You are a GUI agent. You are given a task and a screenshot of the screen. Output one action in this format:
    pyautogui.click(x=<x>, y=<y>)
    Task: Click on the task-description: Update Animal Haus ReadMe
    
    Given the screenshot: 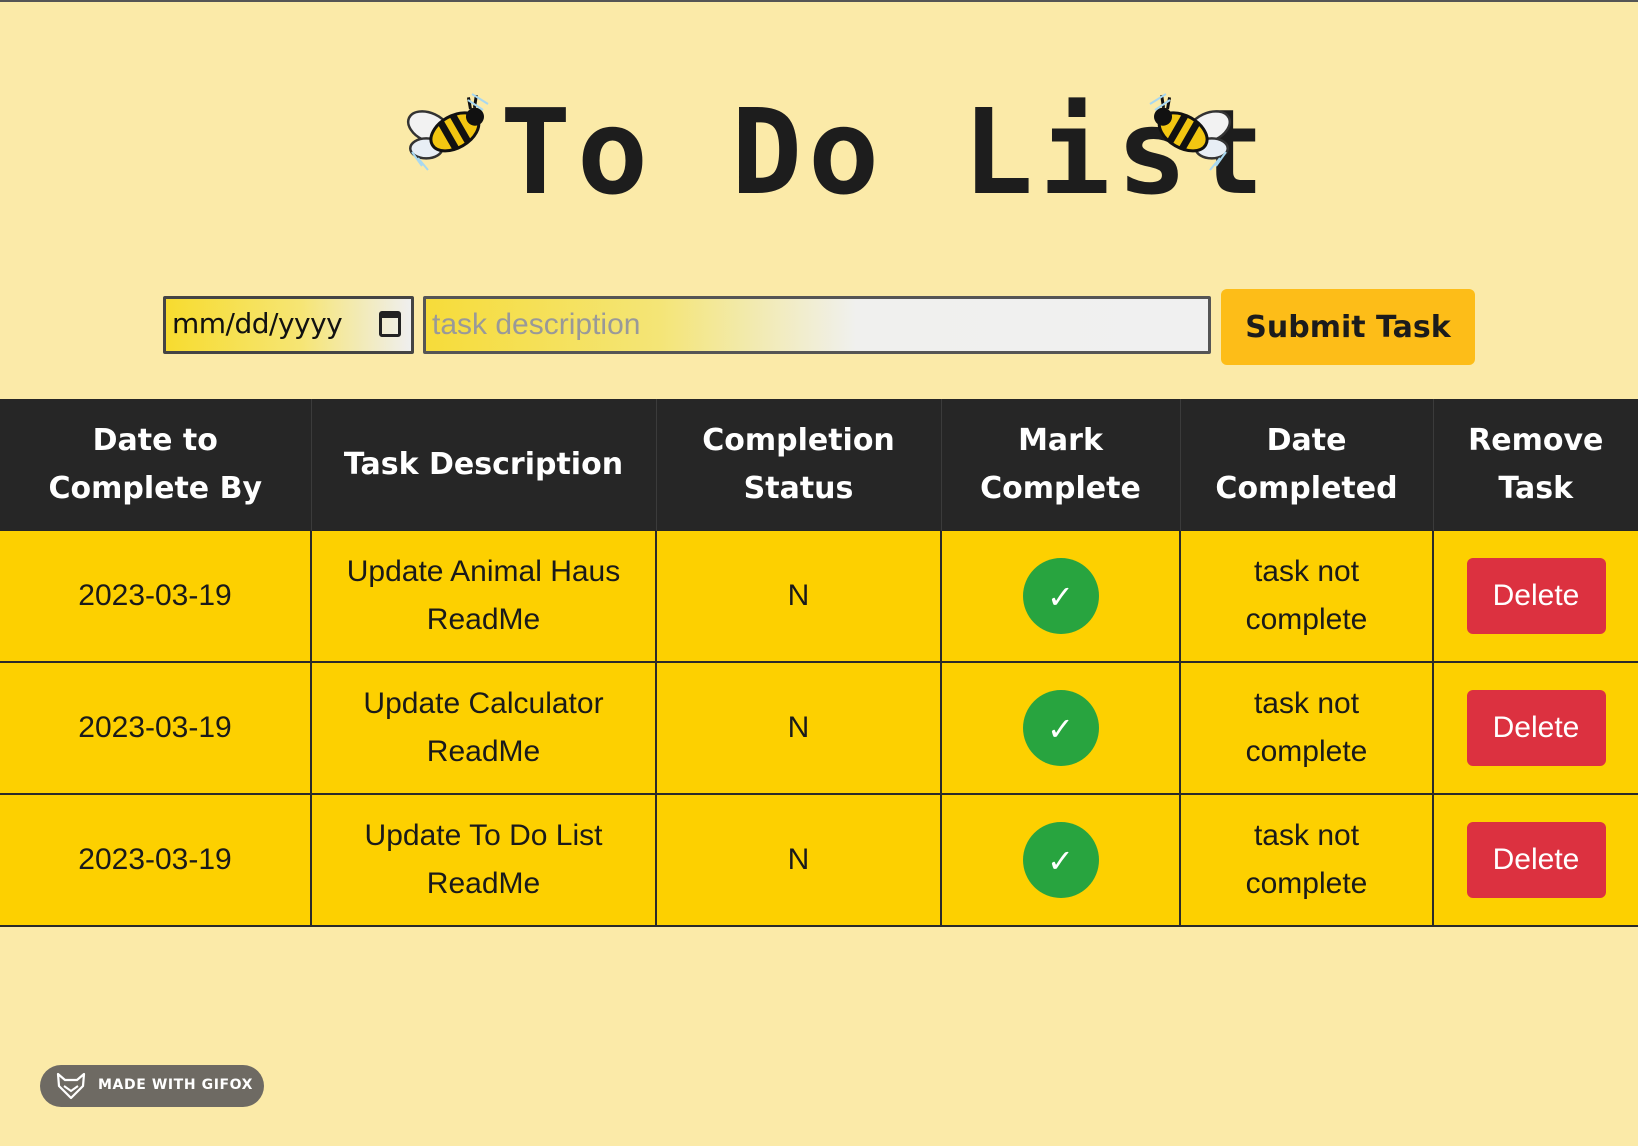 What is the action you would take?
    pyautogui.click(x=483, y=597)
    